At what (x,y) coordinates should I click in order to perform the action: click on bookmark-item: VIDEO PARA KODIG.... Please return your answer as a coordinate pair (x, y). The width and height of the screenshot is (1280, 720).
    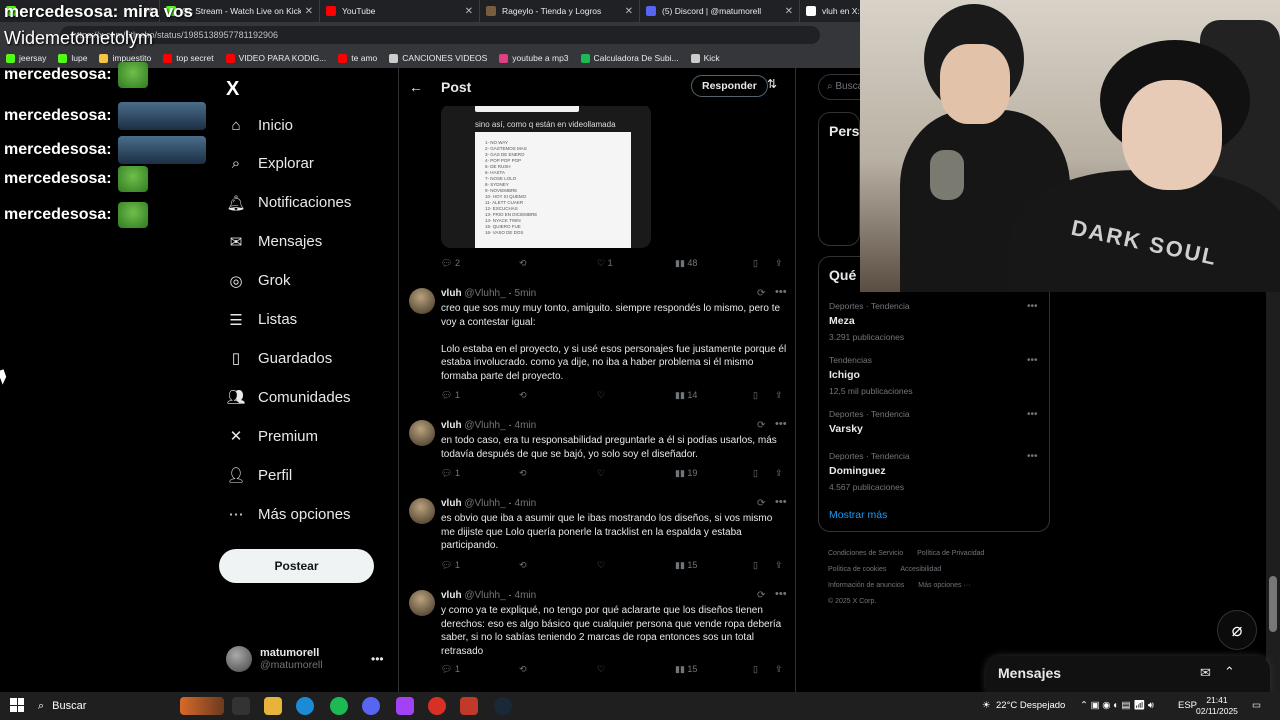
    Looking at the image, I should click on (275, 58).